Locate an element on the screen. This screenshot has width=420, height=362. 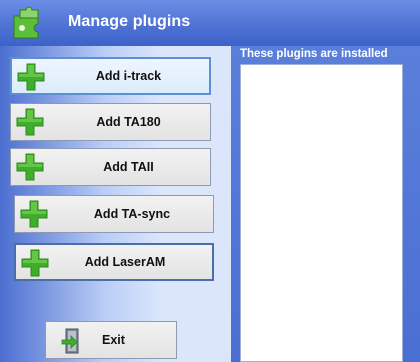
exit-label: Exit is located at coordinates (113, 340).